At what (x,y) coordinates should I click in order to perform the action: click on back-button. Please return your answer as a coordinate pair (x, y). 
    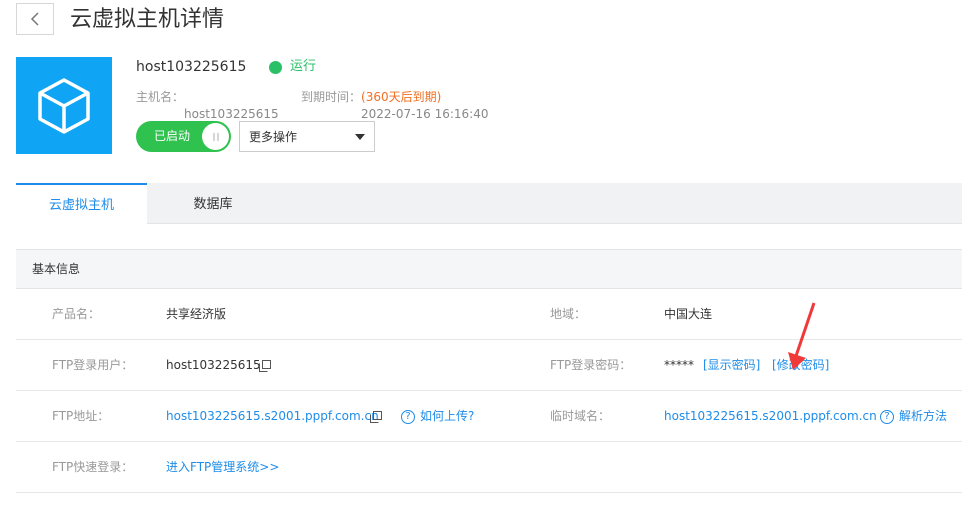
    Looking at the image, I should click on (35, 19).